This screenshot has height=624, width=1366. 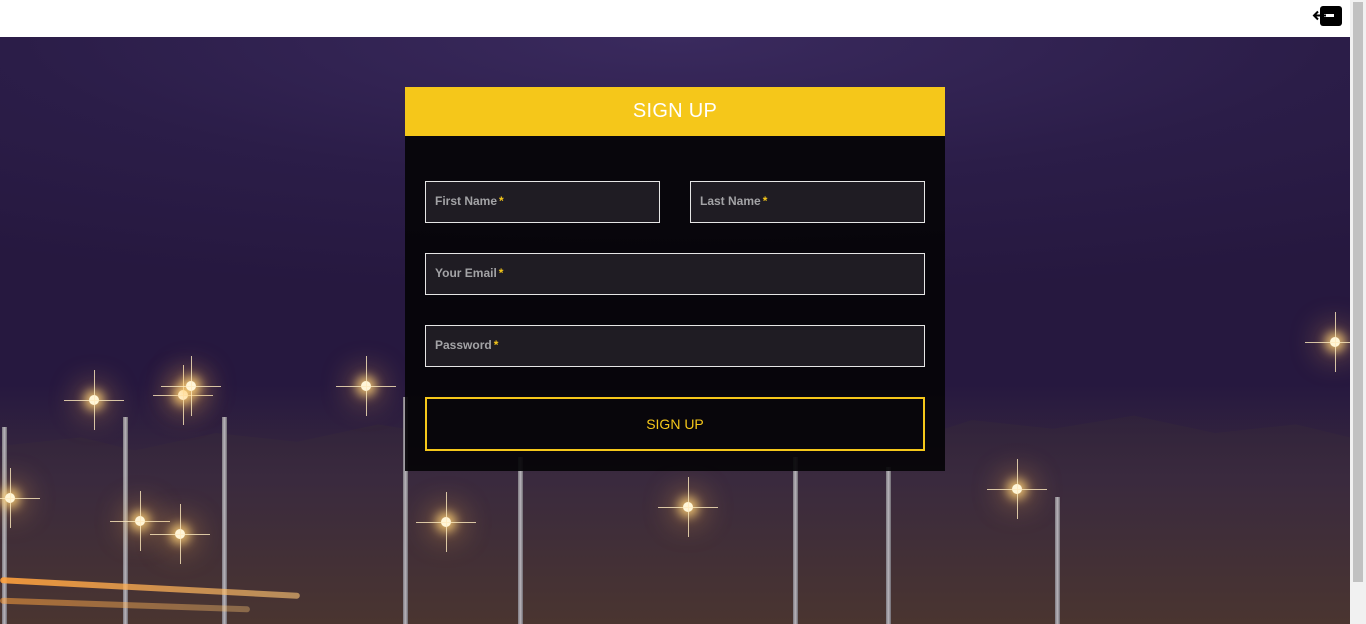 What do you see at coordinates (675, 18) in the screenshot?
I see `top-bar` at bounding box center [675, 18].